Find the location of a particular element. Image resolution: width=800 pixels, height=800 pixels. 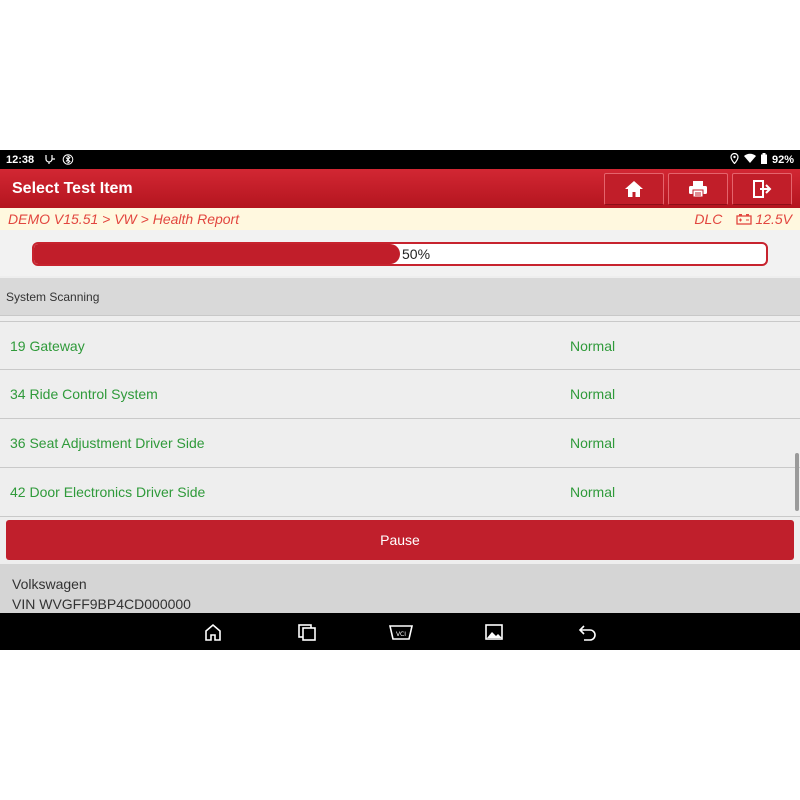

nav-back-icon is located at coordinates (588, 632).